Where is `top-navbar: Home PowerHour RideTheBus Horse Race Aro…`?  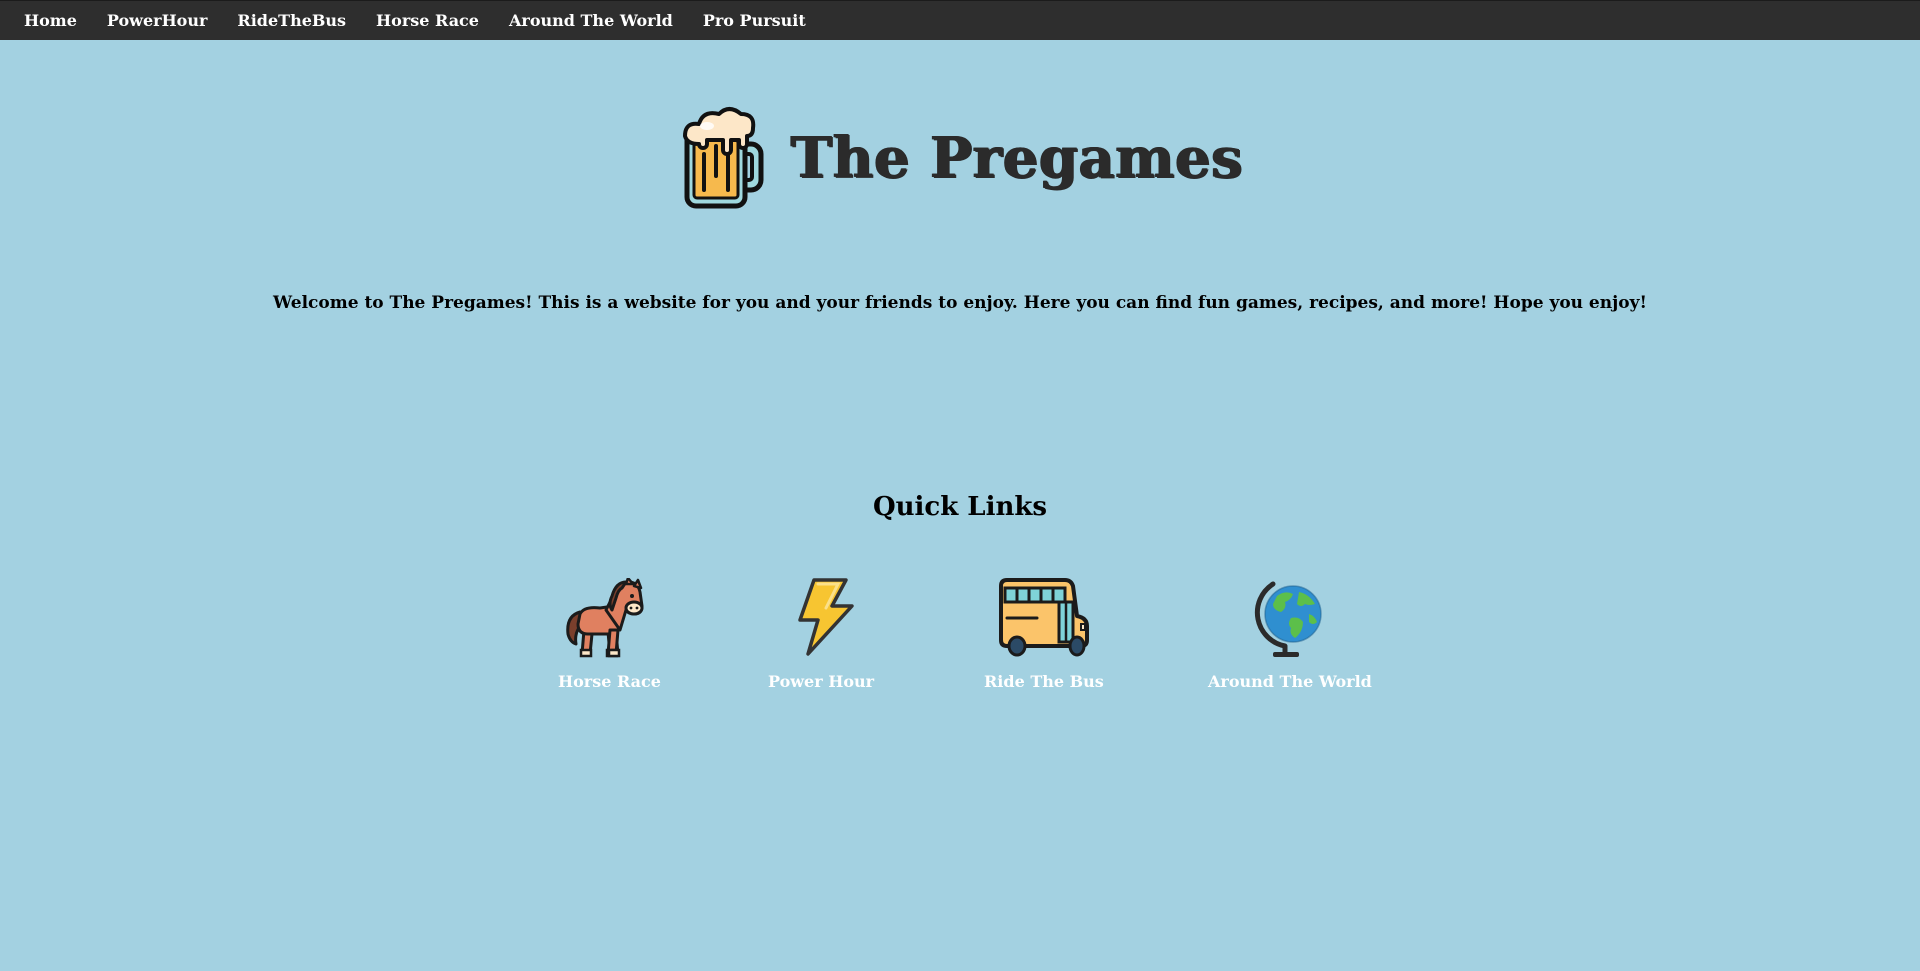 top-navbar: Home PowerHour RideTheBus Horse Race Aro… is located at coordinates (960, 20).